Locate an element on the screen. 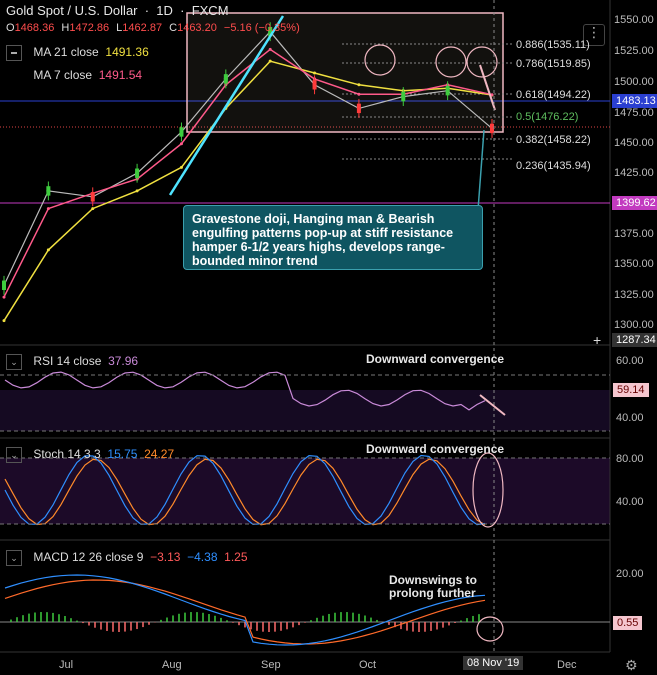 The image size is (657, 675). price-tick: 1375.00 is located at coordinates (634, 234).